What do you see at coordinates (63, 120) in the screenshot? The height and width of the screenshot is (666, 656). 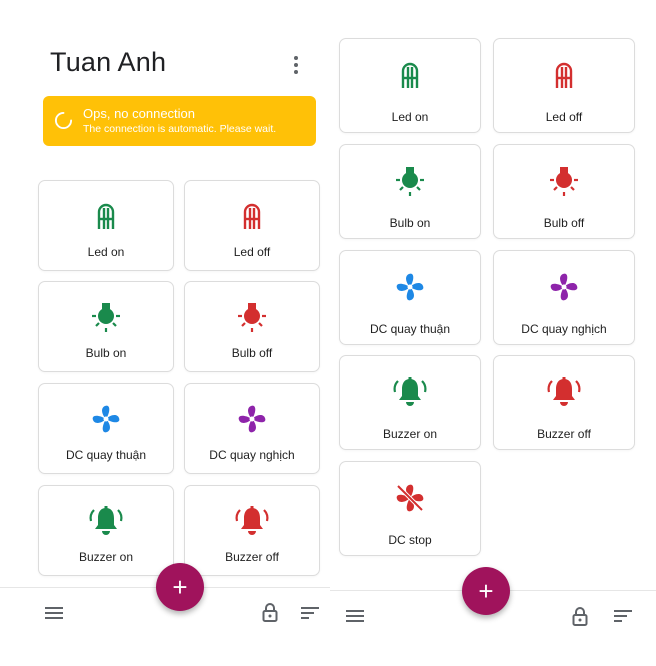 I see `loading-spinner-icon` at bounding box center [63, 120].